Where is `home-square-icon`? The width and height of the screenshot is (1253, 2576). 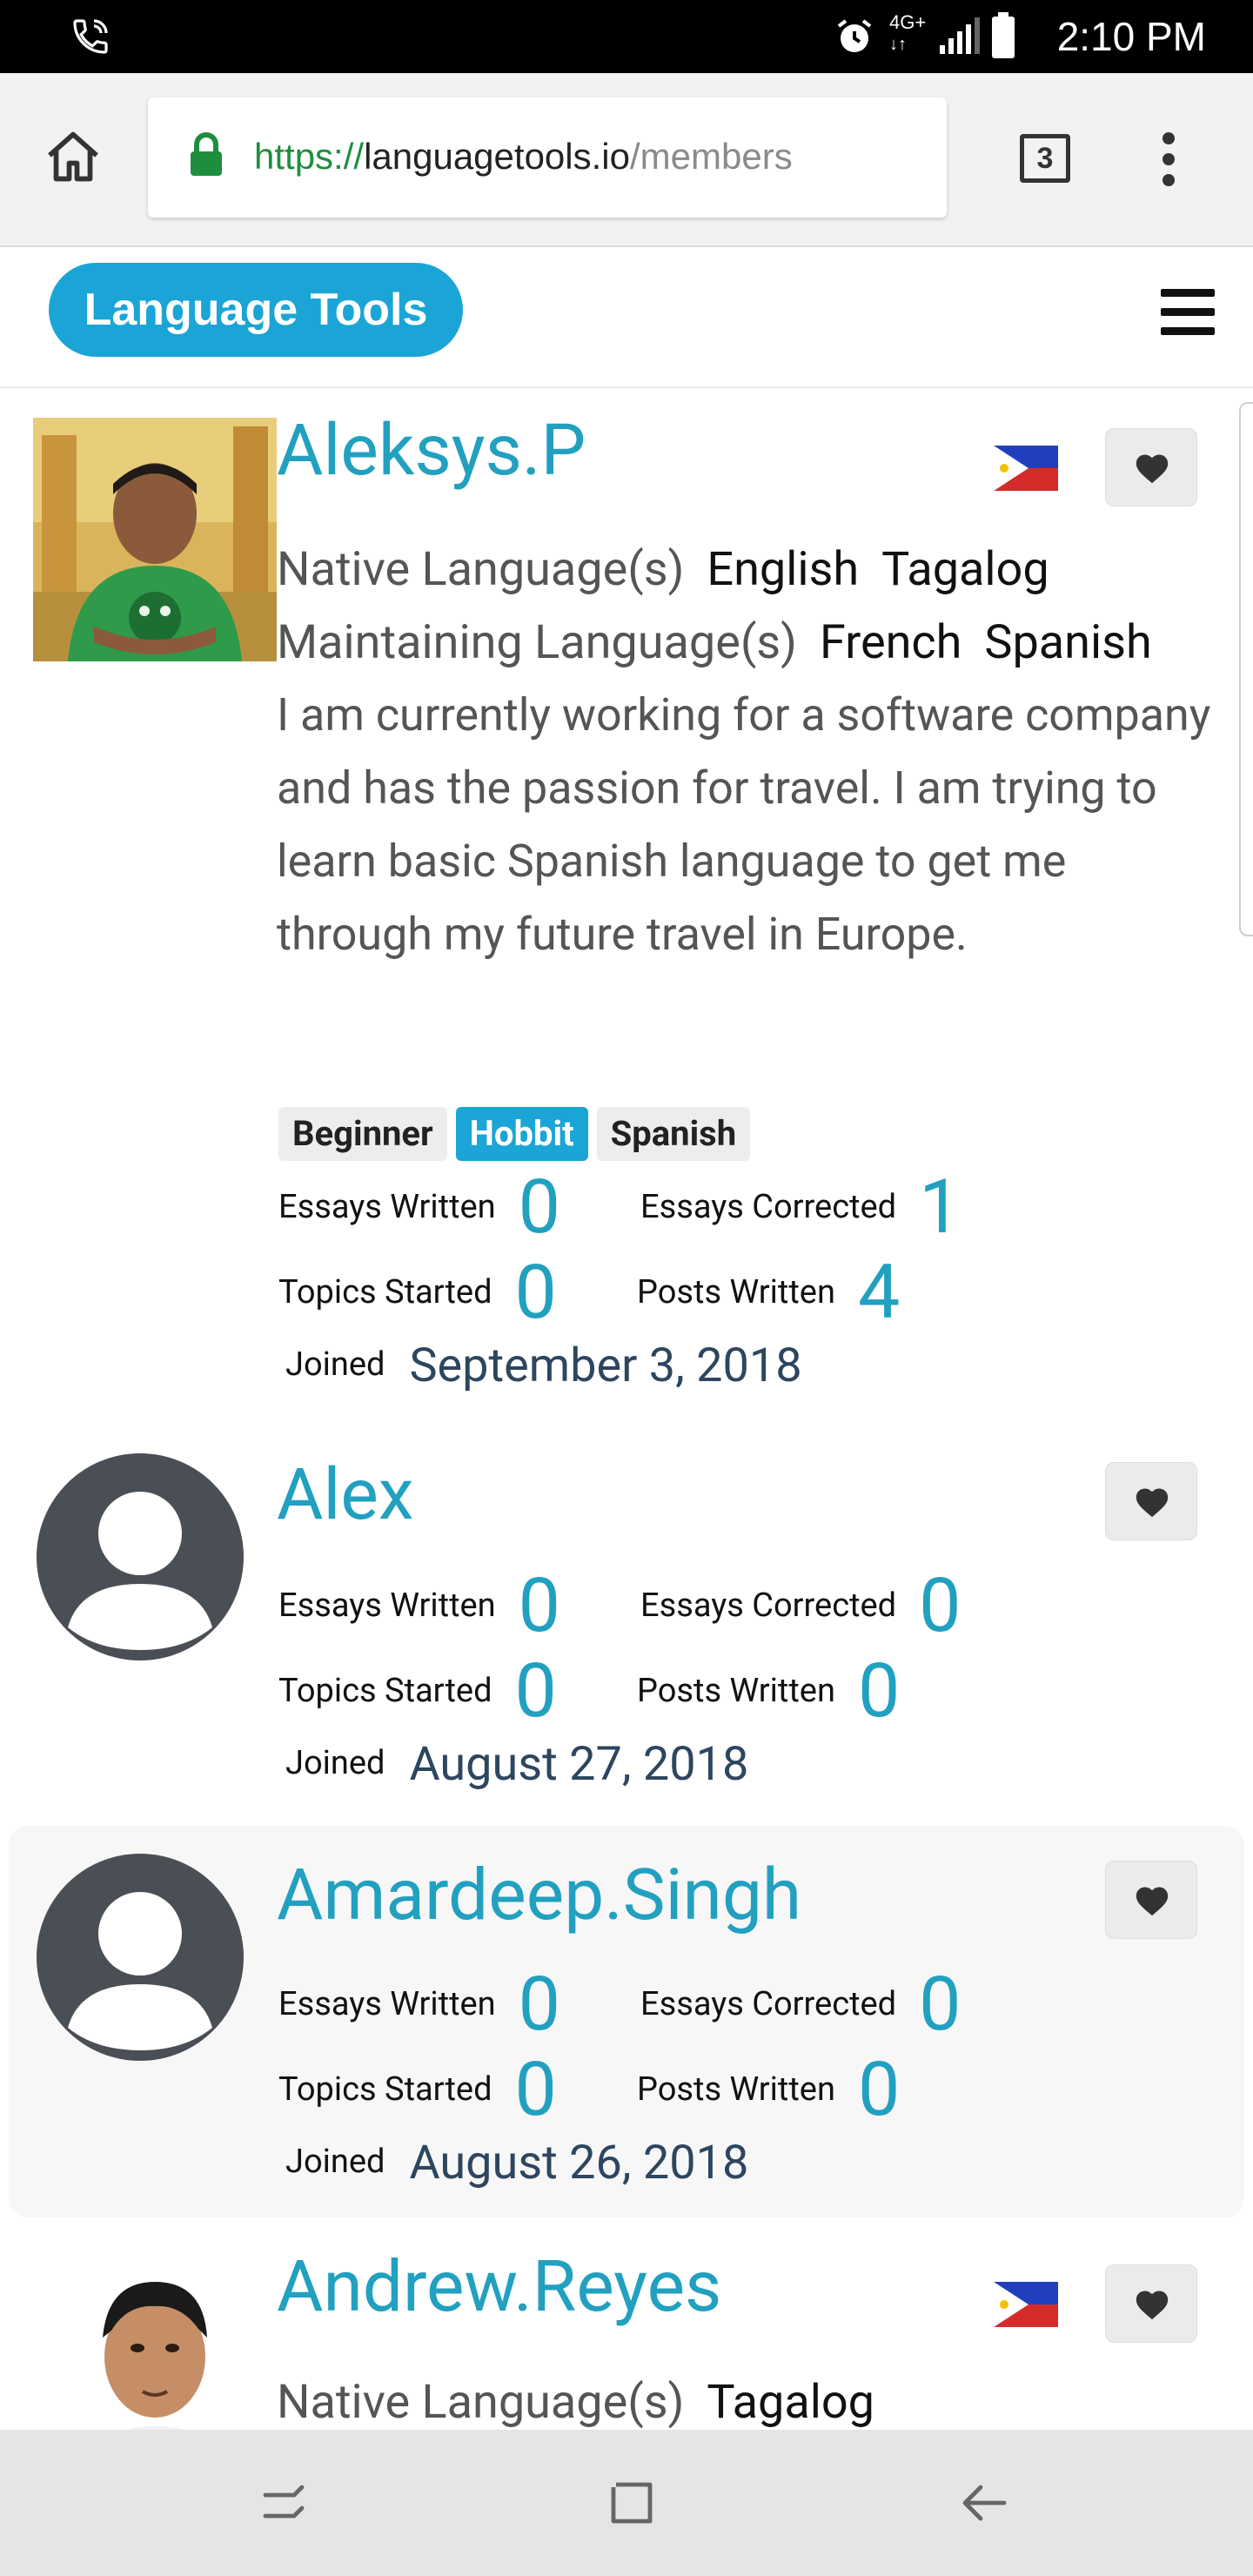
home-square-icon is located at coordinates (631, 2503).